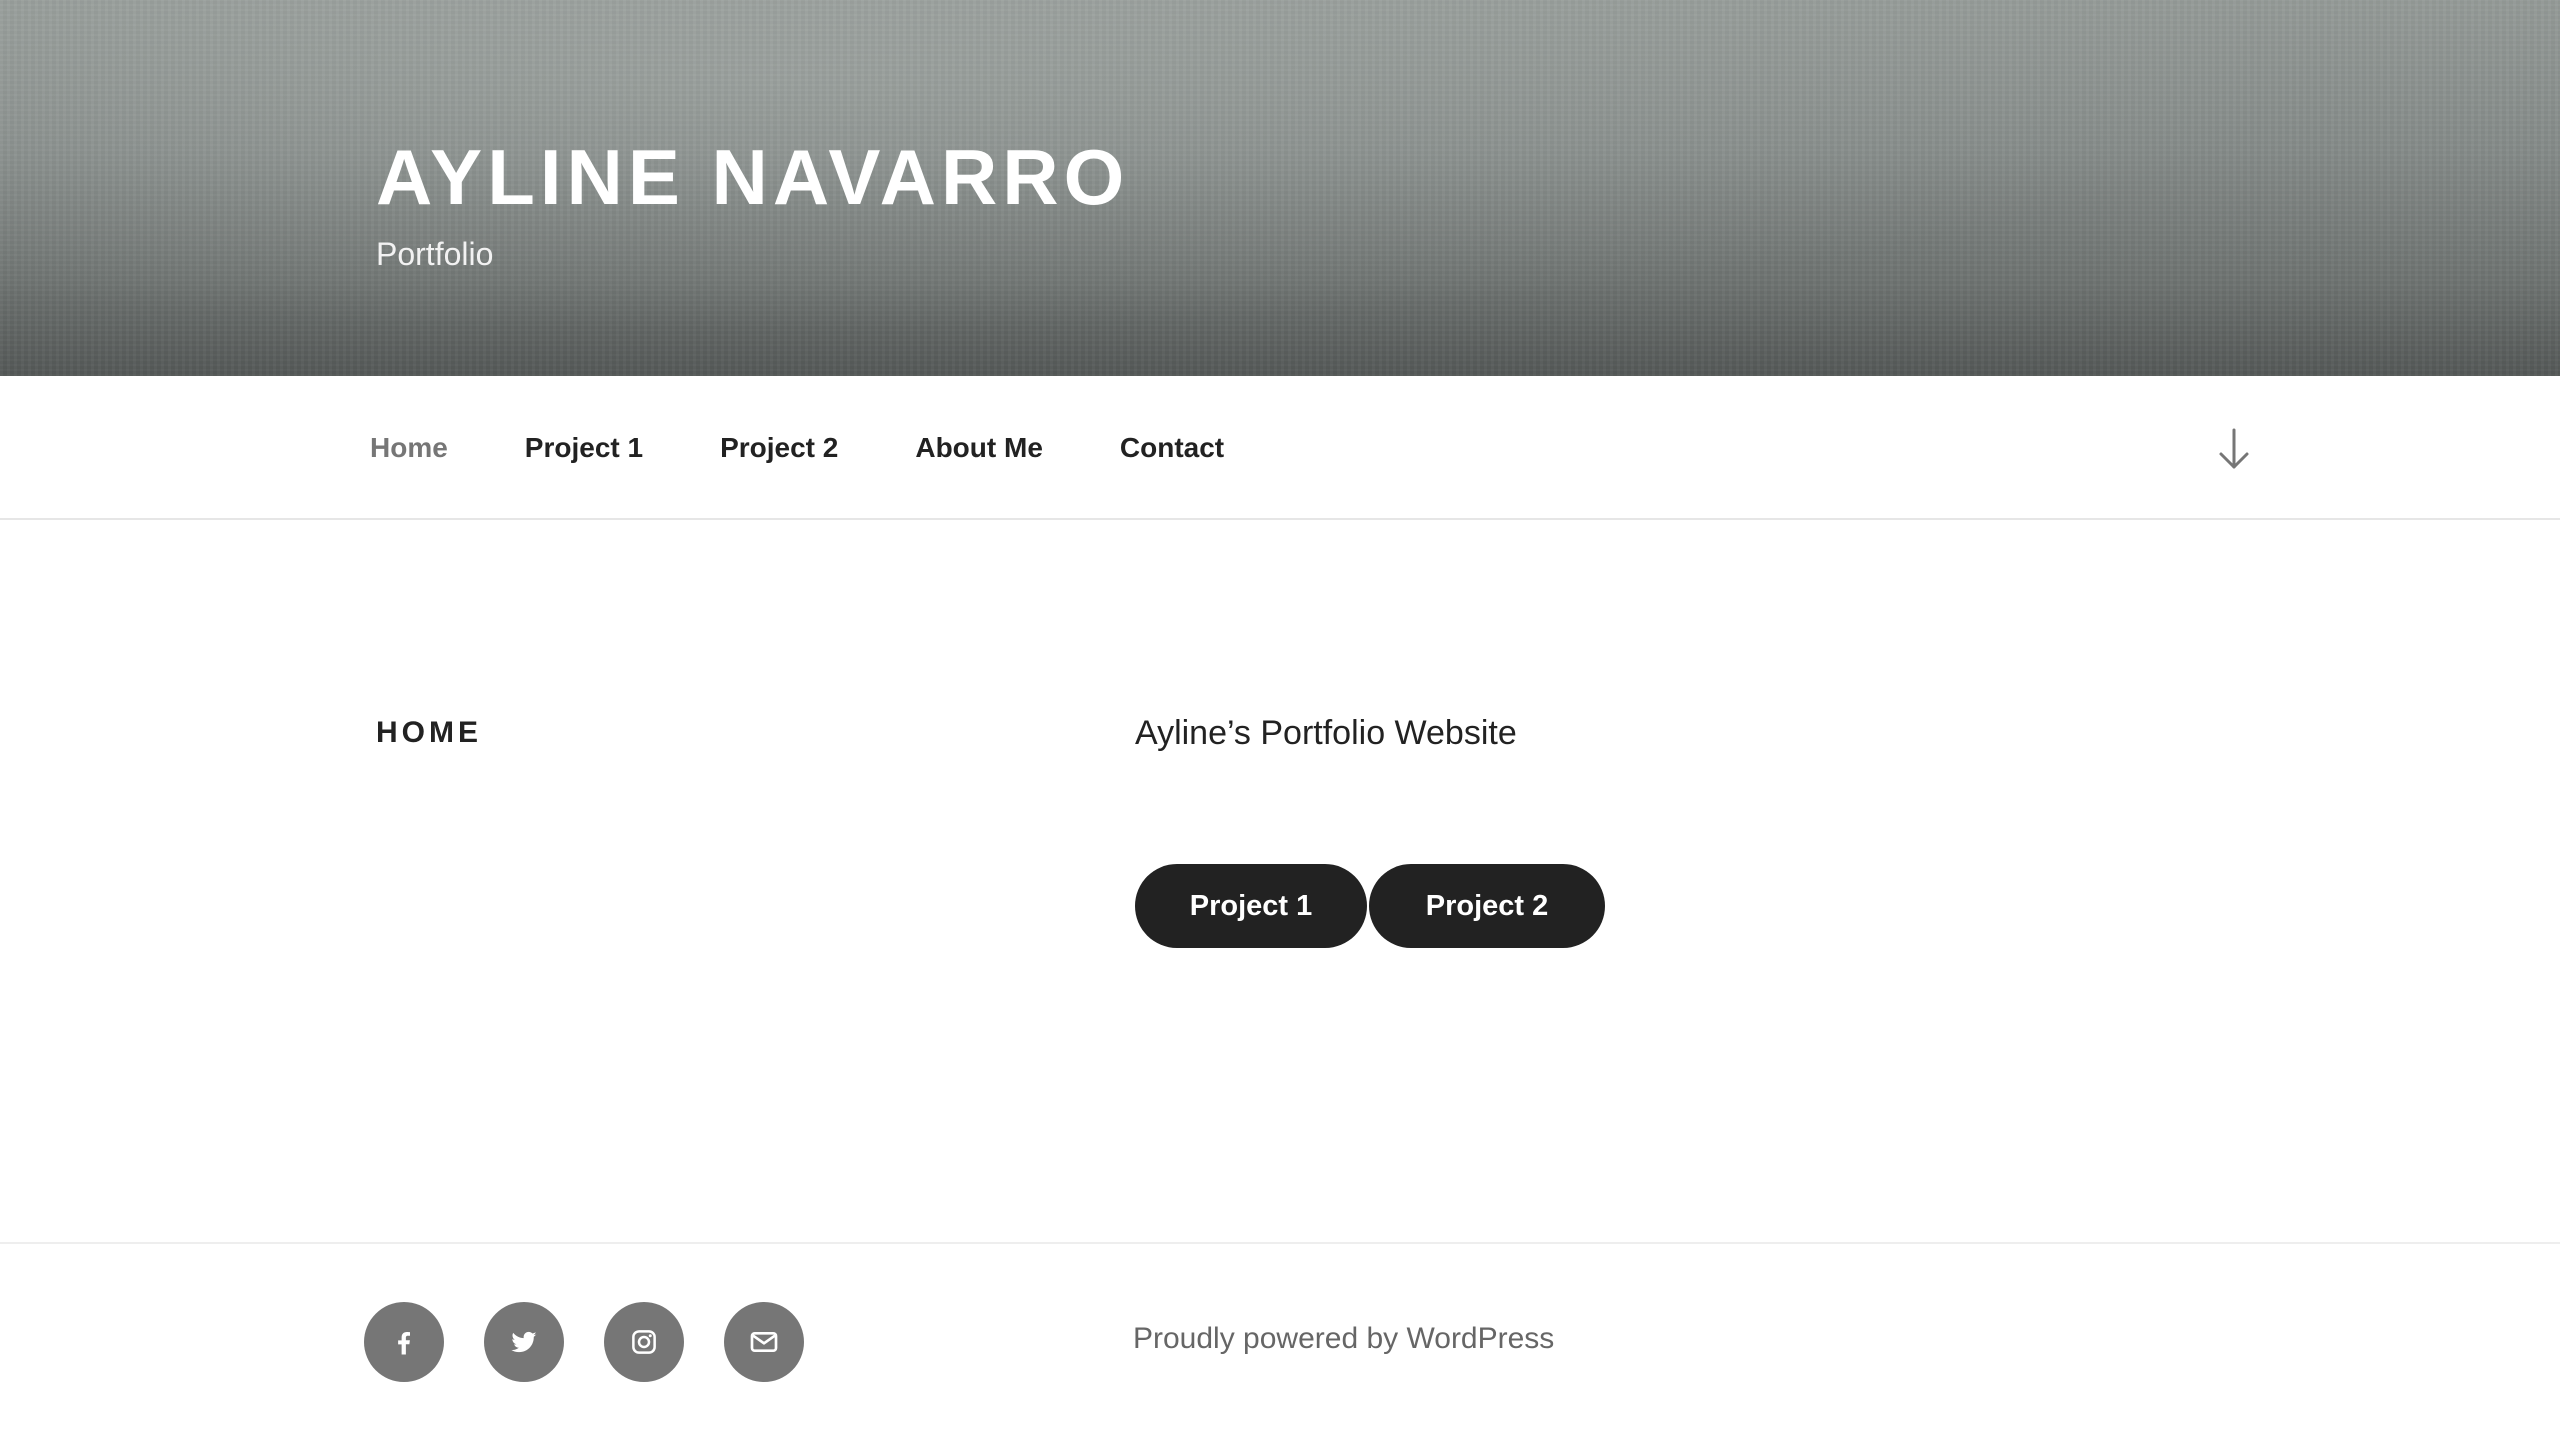 This screenshot has height=1438, width=2560. What do you see at coordinates (435, 254) in the screenshot?
I see `site-description: Portfolio` at bounding box center [435, 254].